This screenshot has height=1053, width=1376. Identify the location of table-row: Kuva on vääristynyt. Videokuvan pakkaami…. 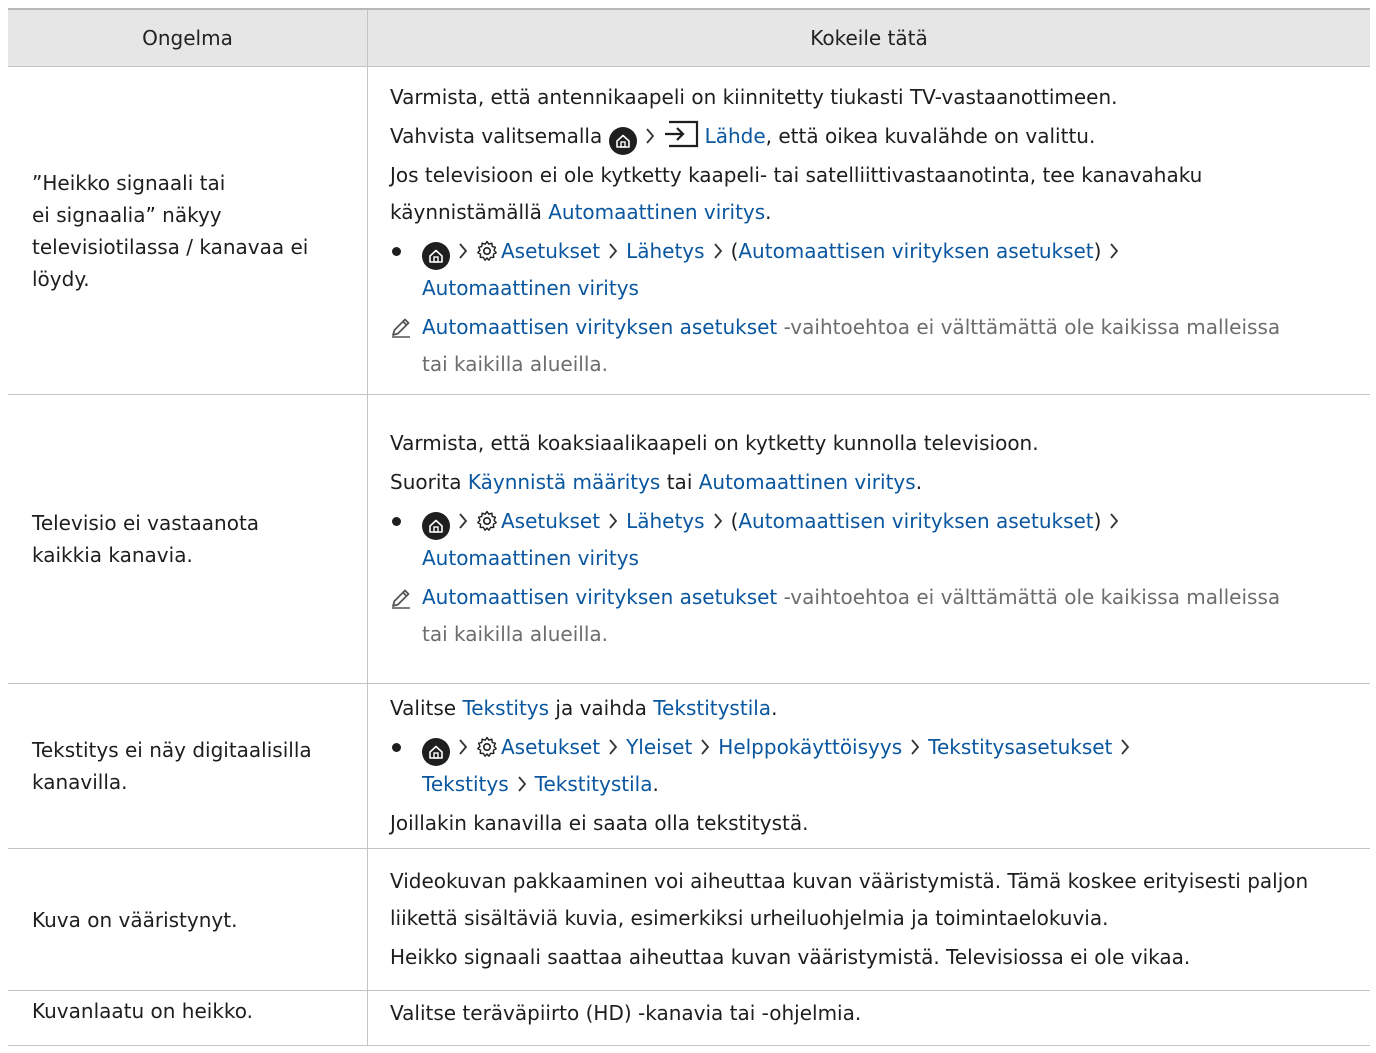
(689, 919).